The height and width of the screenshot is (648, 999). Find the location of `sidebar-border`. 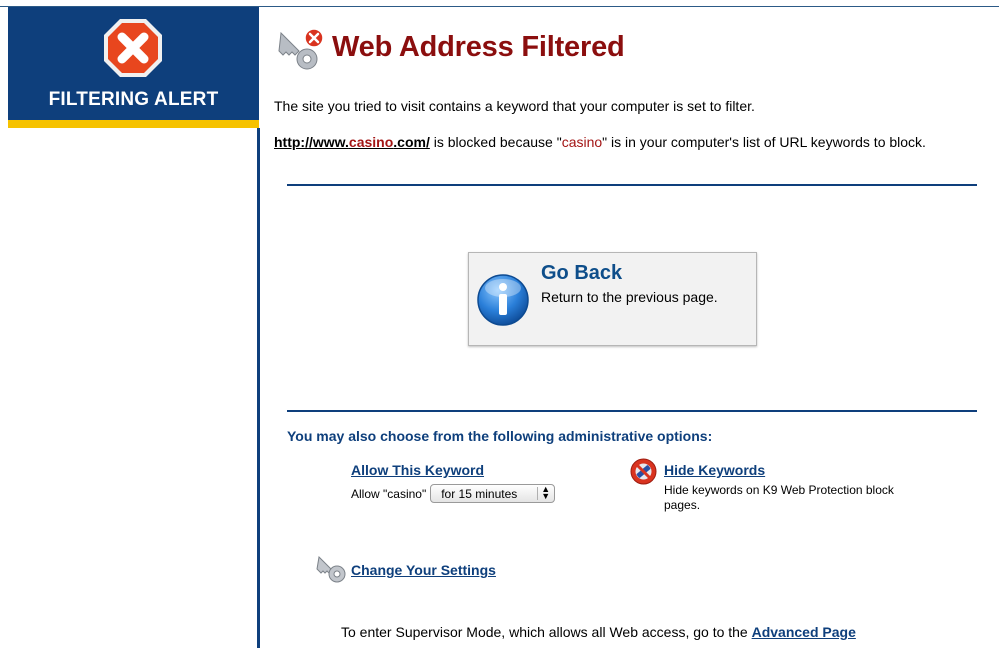

sidebar-border is located at coordinates (258, 388).